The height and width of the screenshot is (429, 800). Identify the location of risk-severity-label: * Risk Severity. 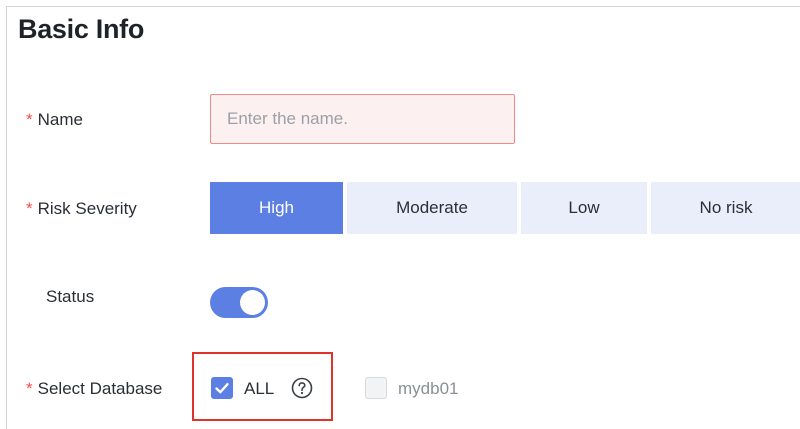
(81, 209).